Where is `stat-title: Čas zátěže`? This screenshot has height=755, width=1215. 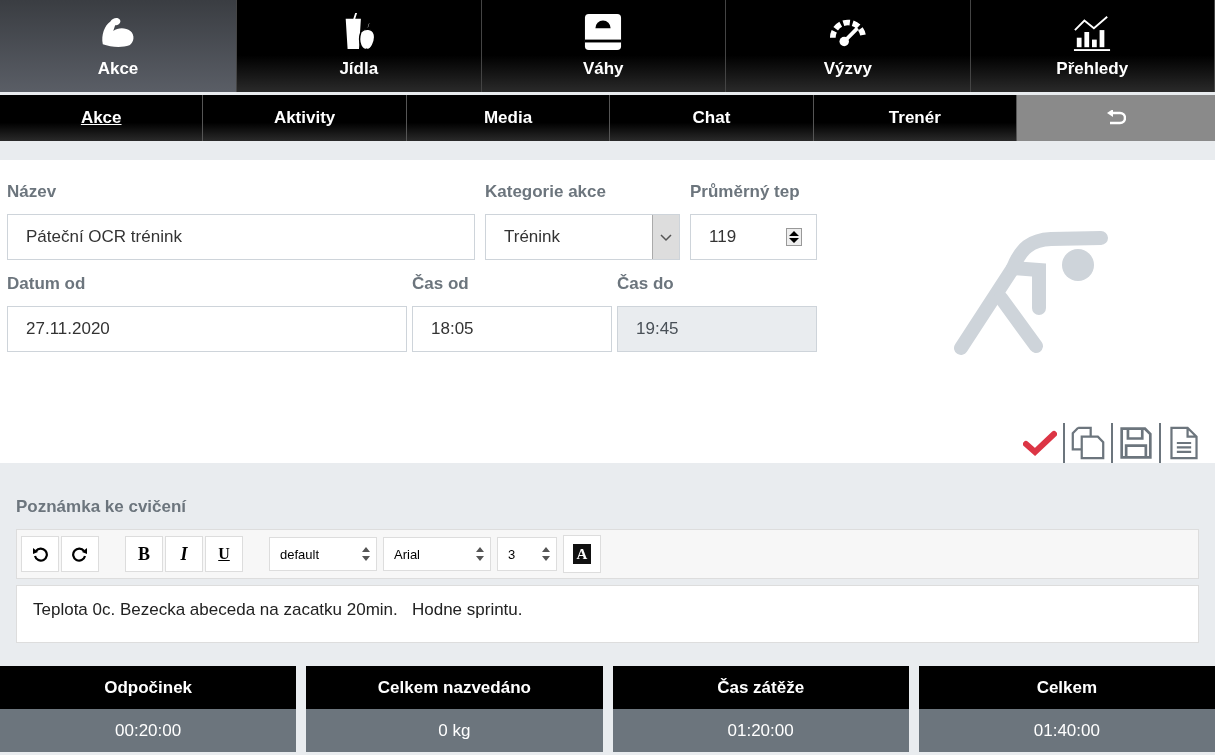 stat-title: Čas zátěže is located at coordinates (760, 687).